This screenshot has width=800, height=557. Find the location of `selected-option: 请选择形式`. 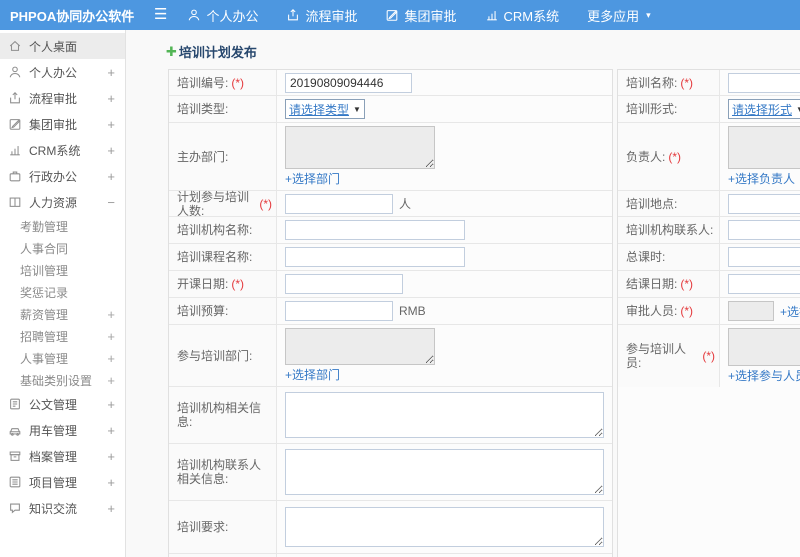

selected-option: 请选择形式 is located at coordinates (762, 109).